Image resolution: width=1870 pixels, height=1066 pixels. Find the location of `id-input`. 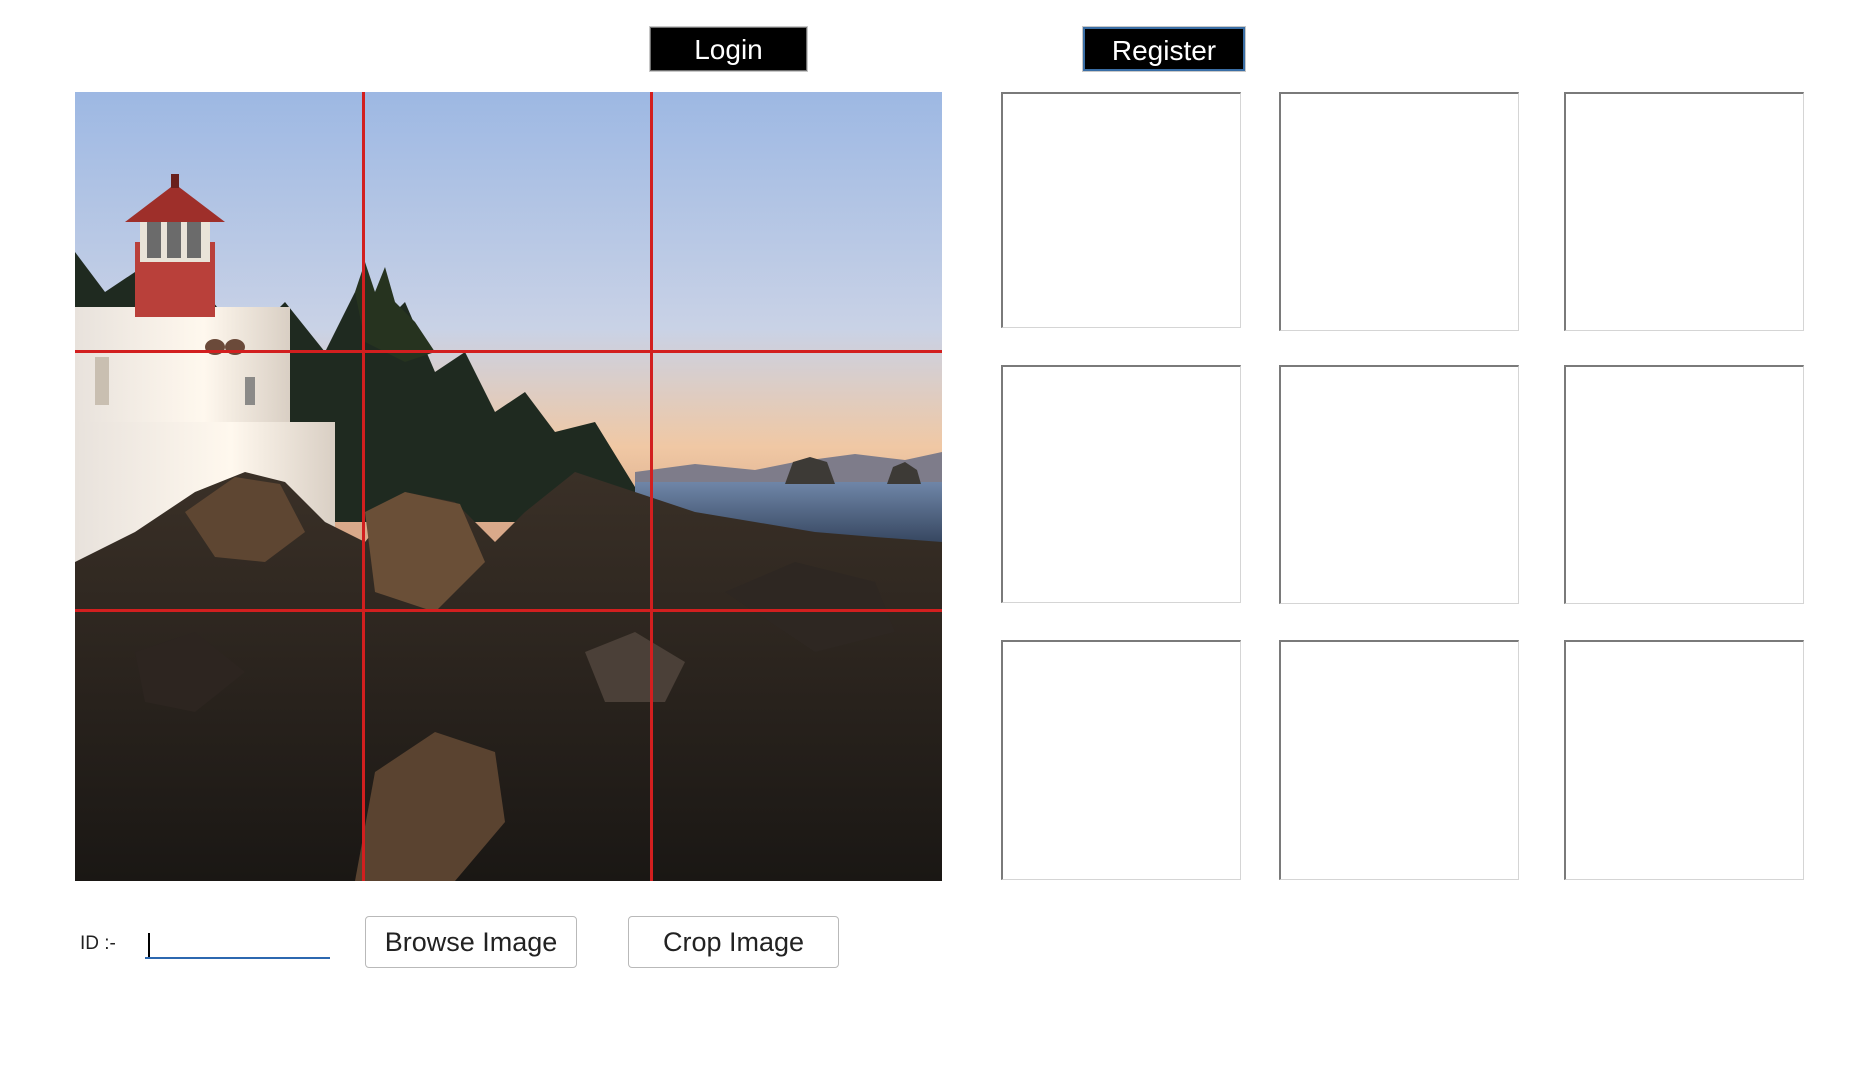

id-input is located at coordinates (237, 944).